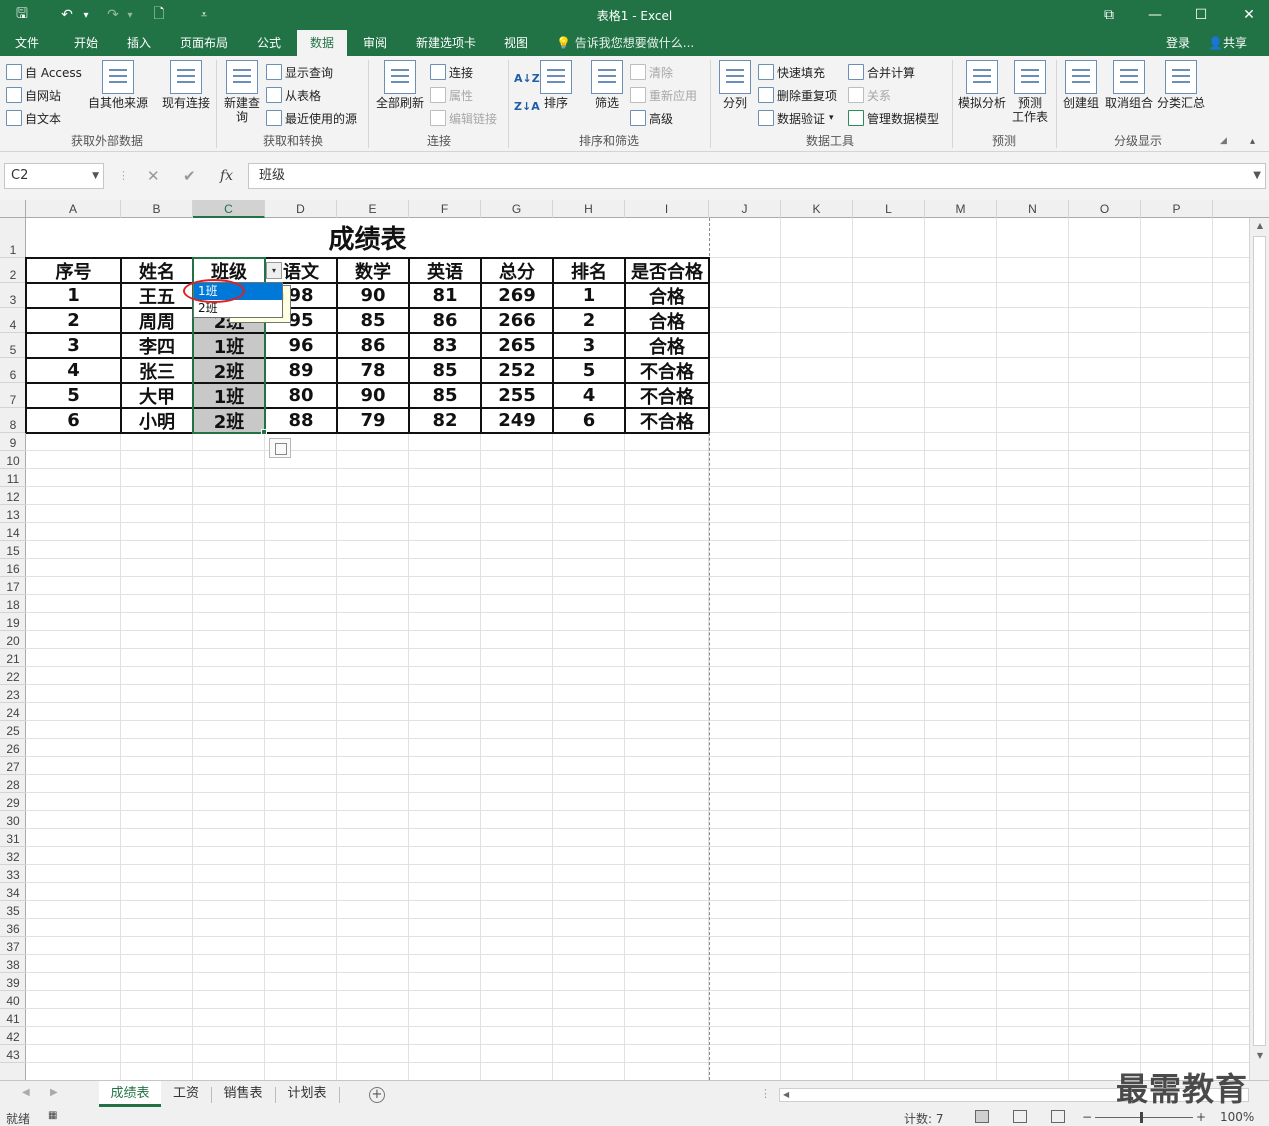 This screenshot has width=1269, height=1126. What do you see at coordinates (589, 270) in the screenshot?
I see `table-header-cell: 排名` at bounding box center [589, 270].